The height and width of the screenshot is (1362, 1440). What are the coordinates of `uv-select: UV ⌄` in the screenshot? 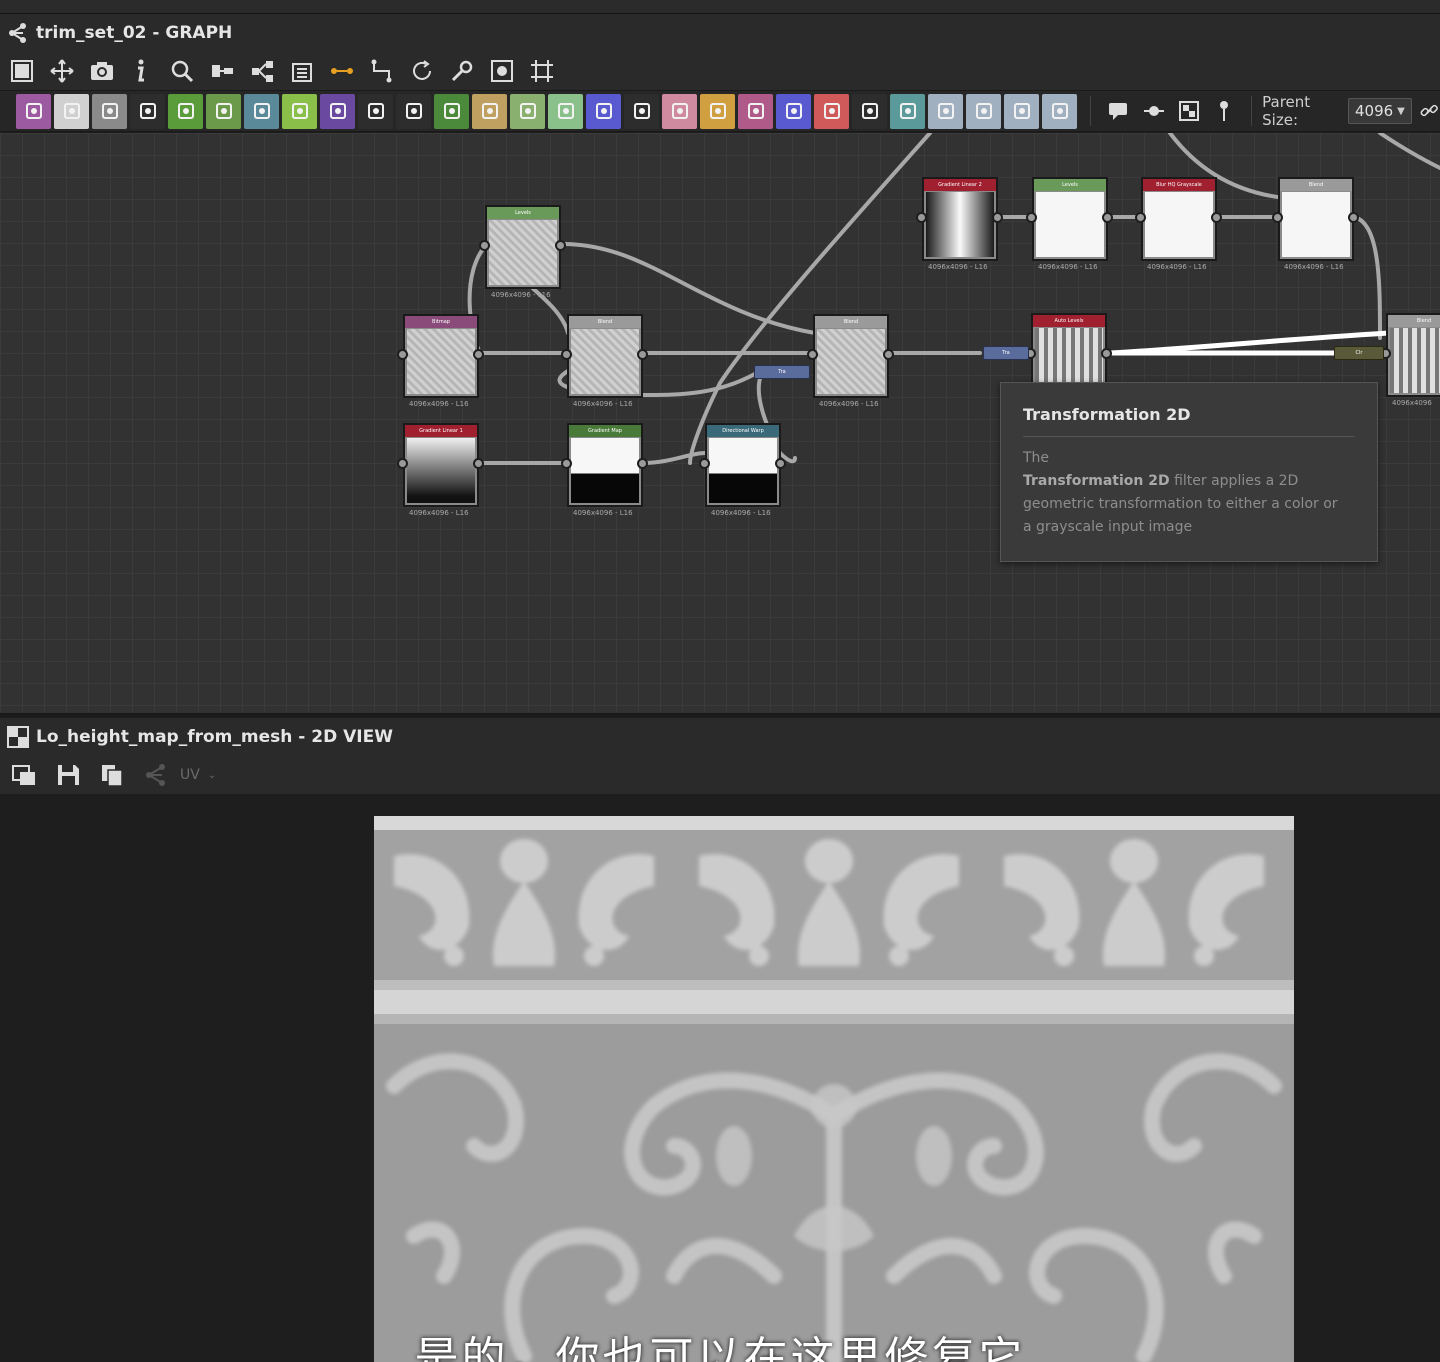 It's located at (198, 775).